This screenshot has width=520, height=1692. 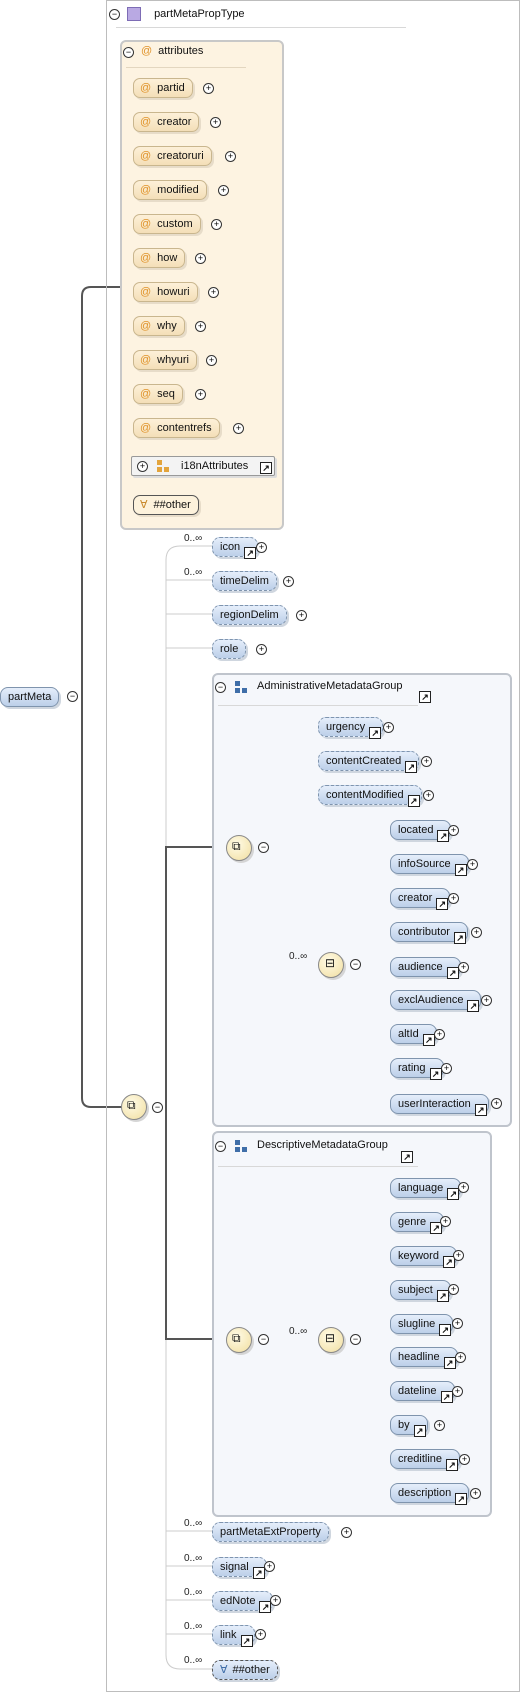 I want to click on expand-urgency-button: +, so click(x=388, y=727).